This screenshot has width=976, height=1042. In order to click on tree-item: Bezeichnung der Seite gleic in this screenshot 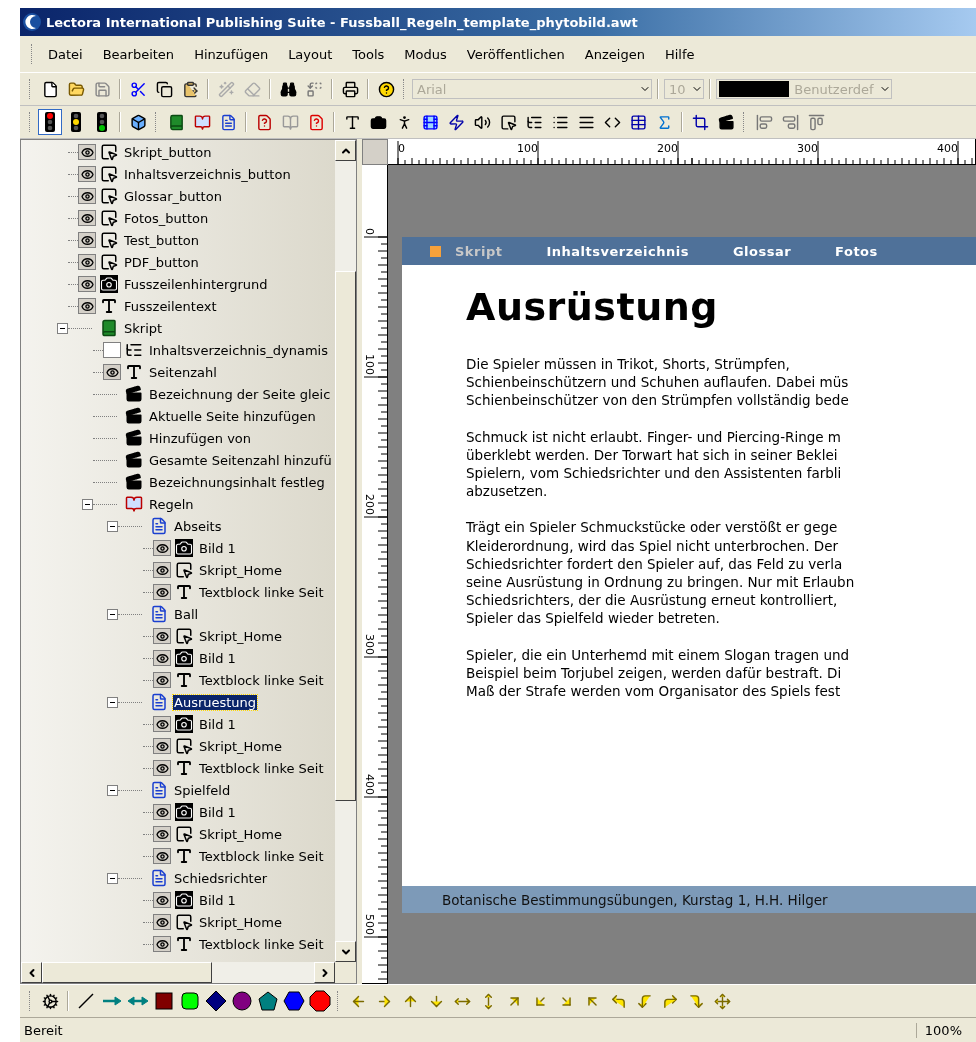, I will do `click(240, 394)`.